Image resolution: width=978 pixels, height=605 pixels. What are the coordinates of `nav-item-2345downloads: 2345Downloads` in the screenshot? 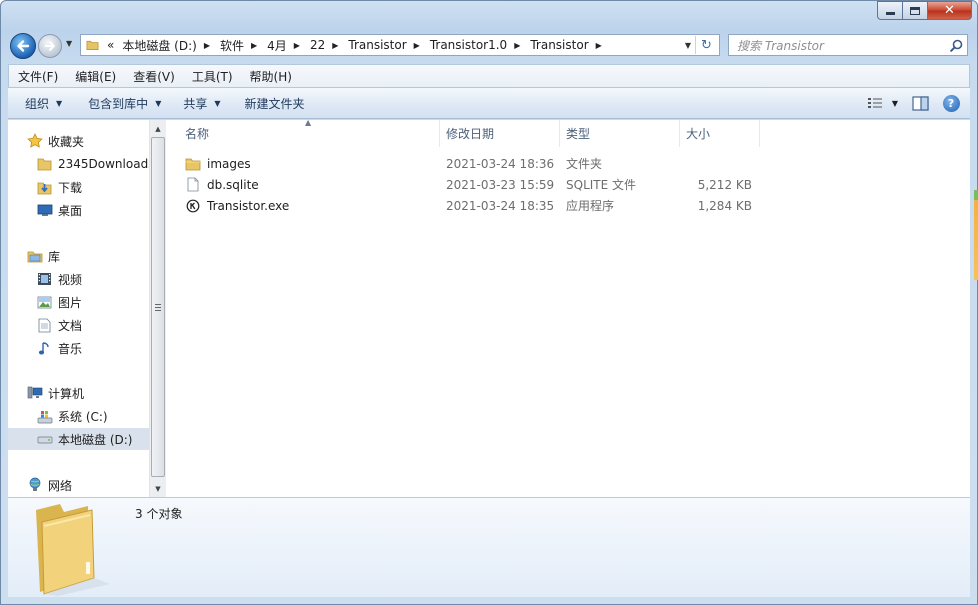 It's located at (92, 164).